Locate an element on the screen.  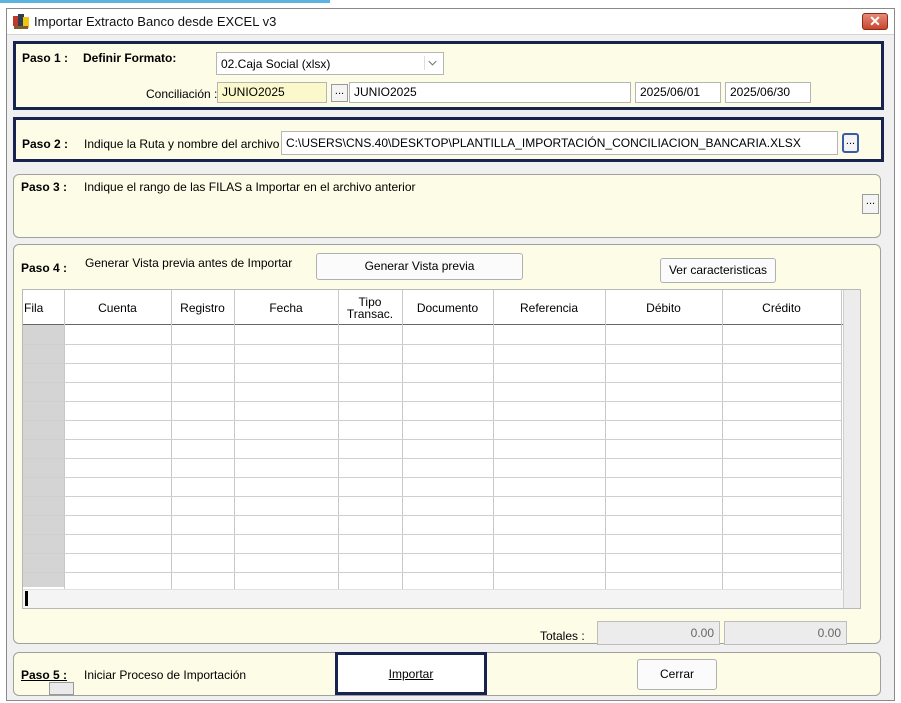
import-button: Importar is located at coordinates (411, 673).